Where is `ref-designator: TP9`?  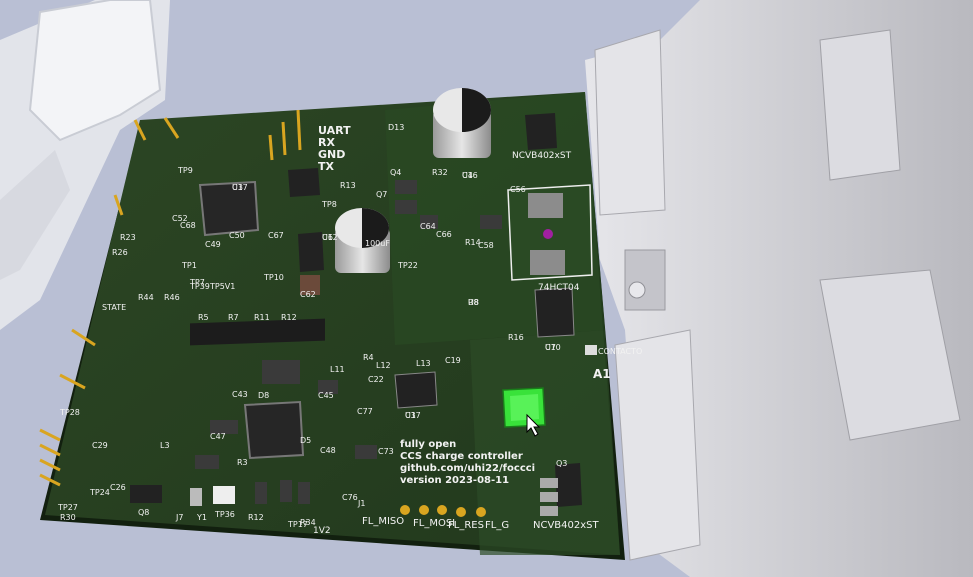 ref-designator: TP9 is located at coordinates (185, 170).